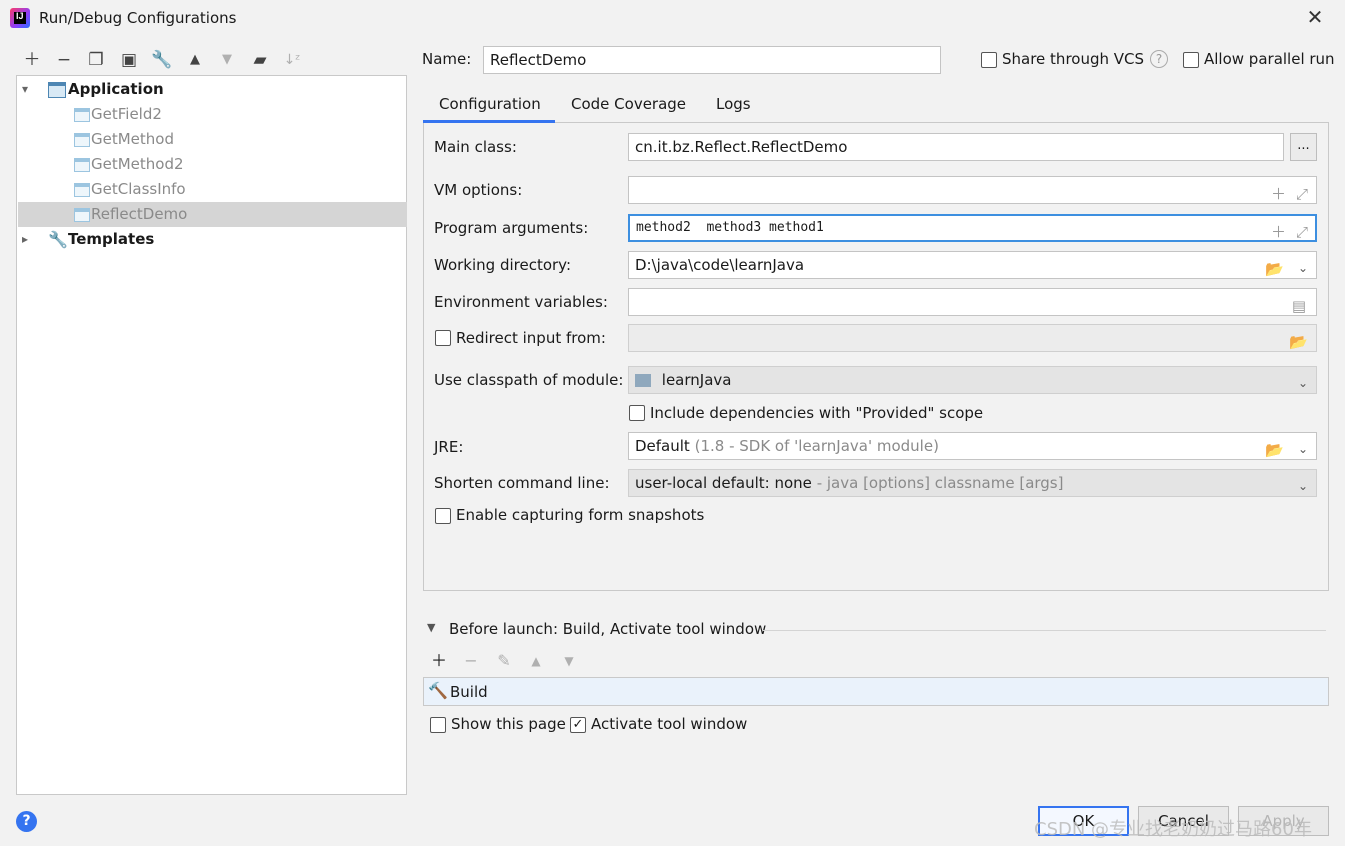 This screenshot has height=846, width=1345. I want to click on jre-value: Default, so click(662, 446).